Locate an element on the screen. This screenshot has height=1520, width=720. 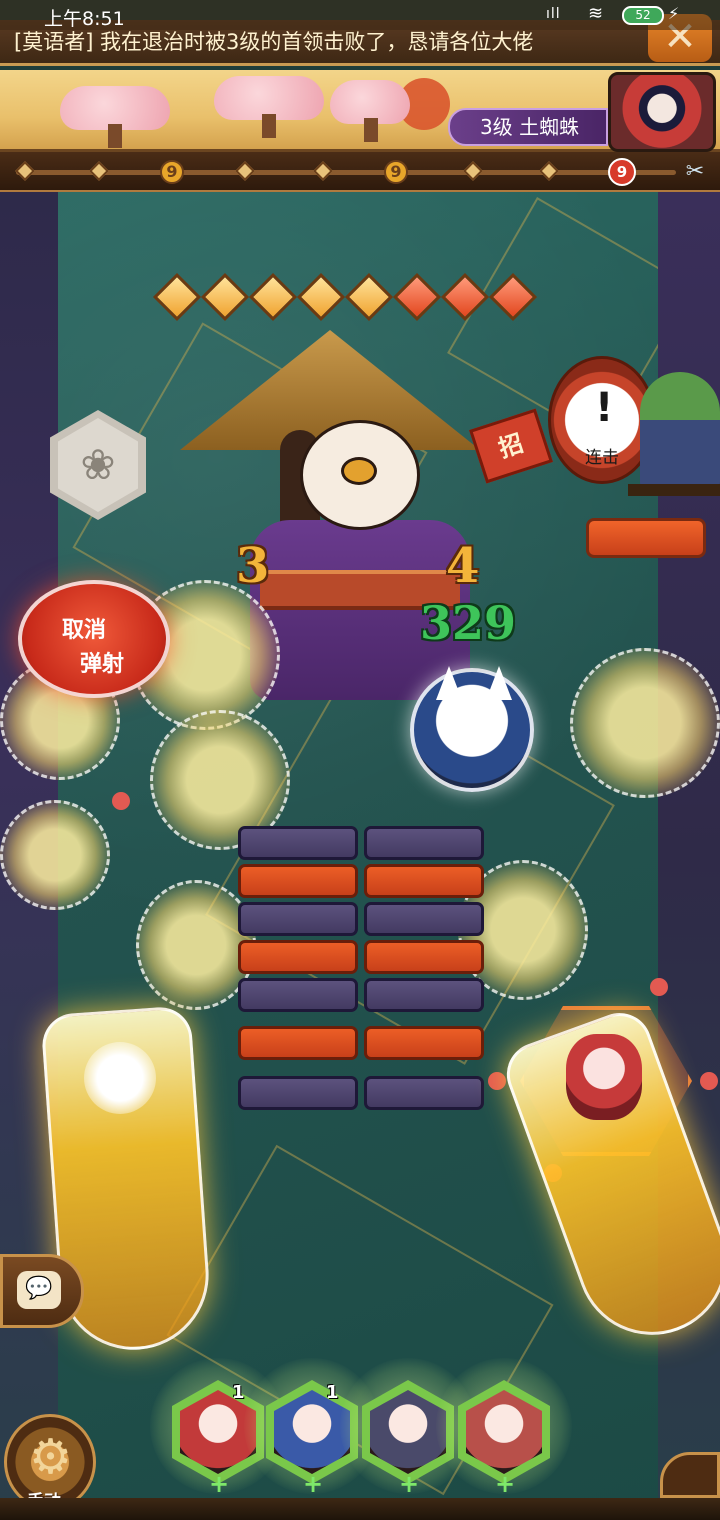
boss-avatar is located at coordinates (662, 112).